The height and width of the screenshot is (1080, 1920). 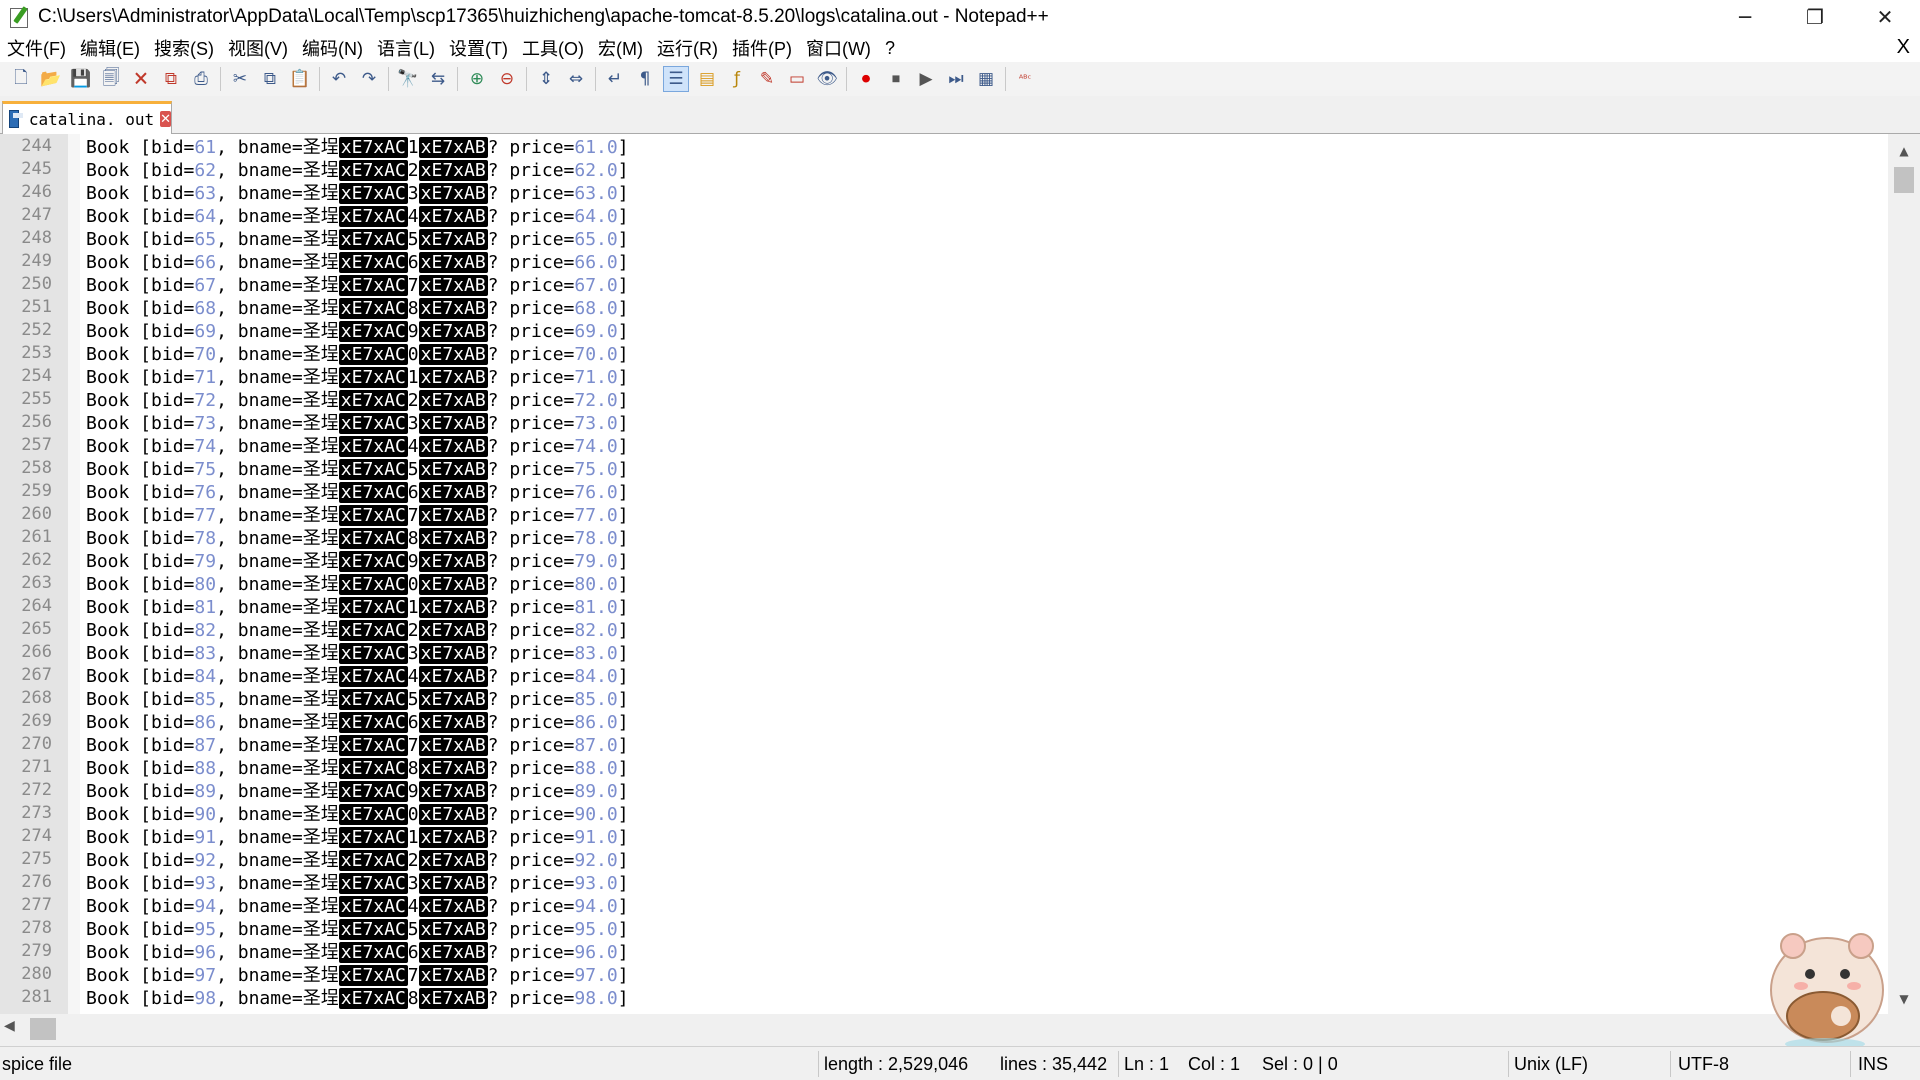 I want to click on monitor-icon: 👁, so click(x=827, y=79).